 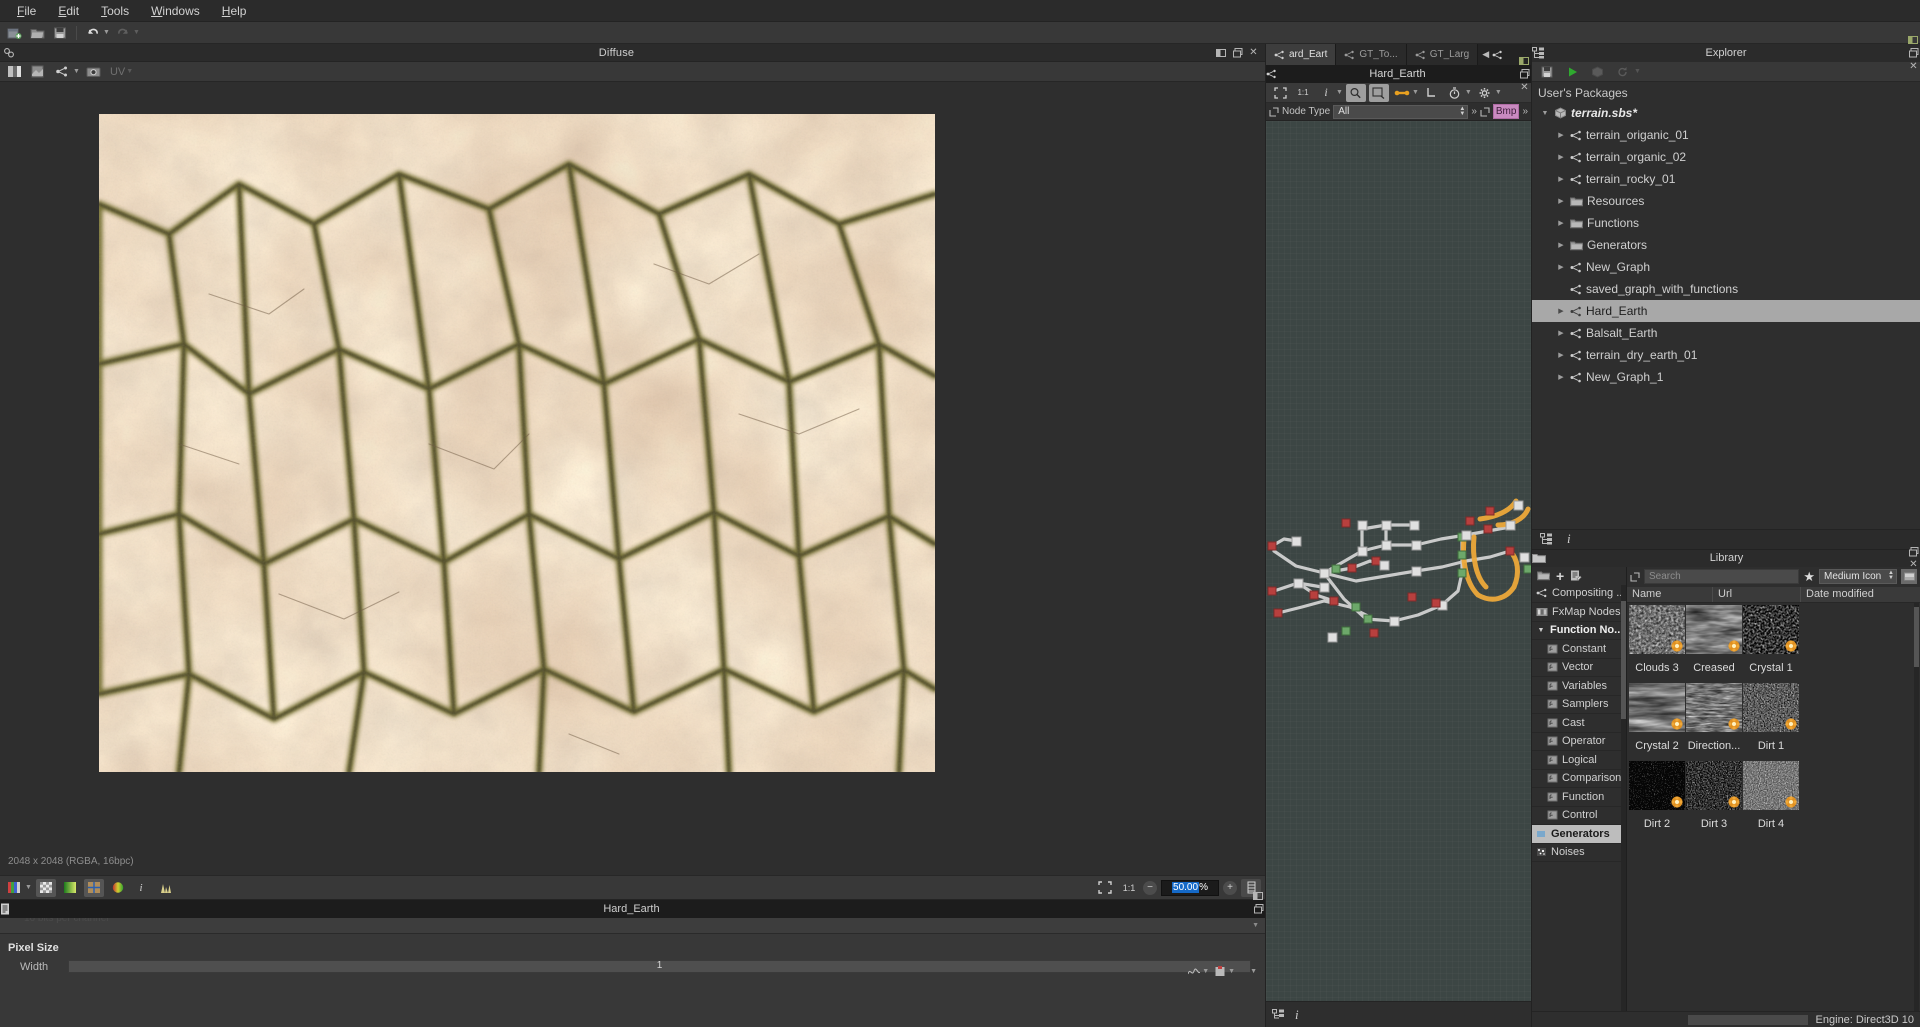 I want to click on fit-graph-icon, so click(x=1280, y=93).